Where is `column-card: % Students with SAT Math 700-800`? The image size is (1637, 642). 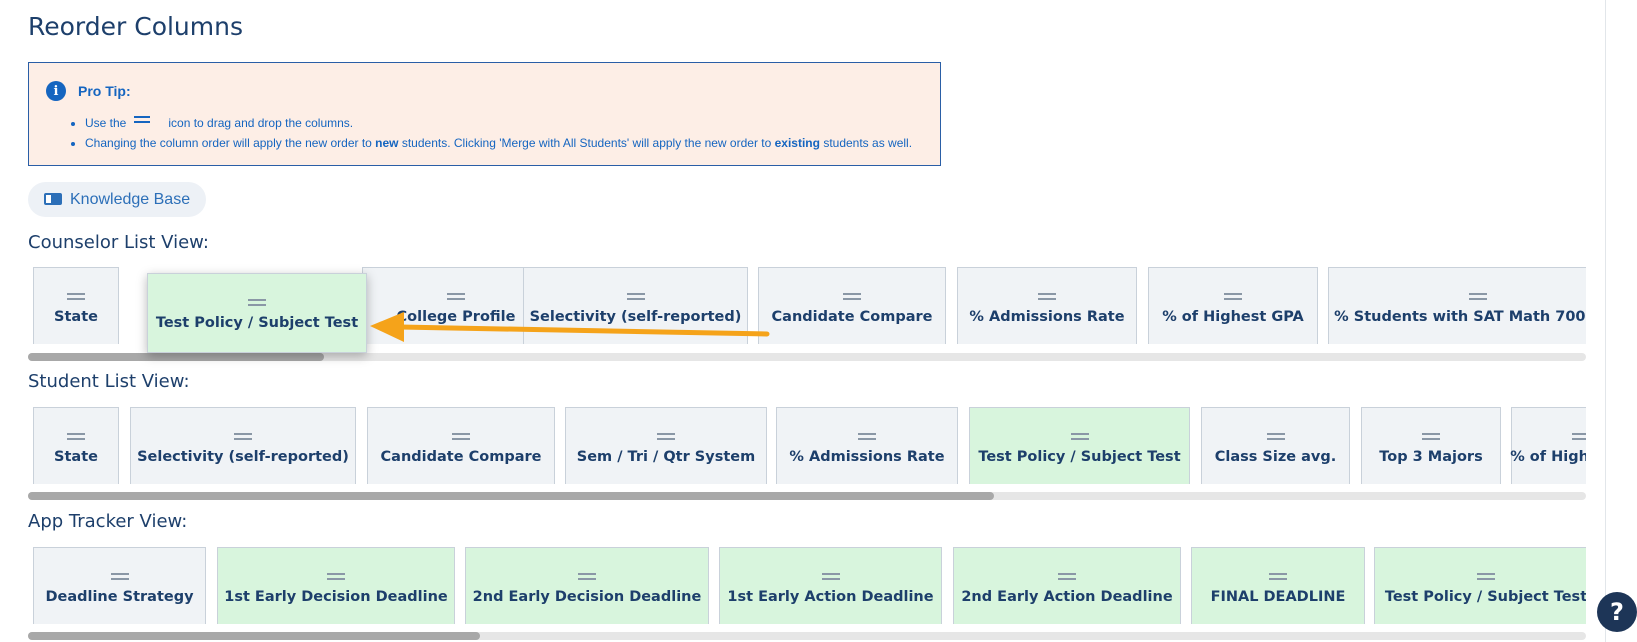
column-card: % Students with SAT Math 700-800 is located at coordinates (1457, 305).